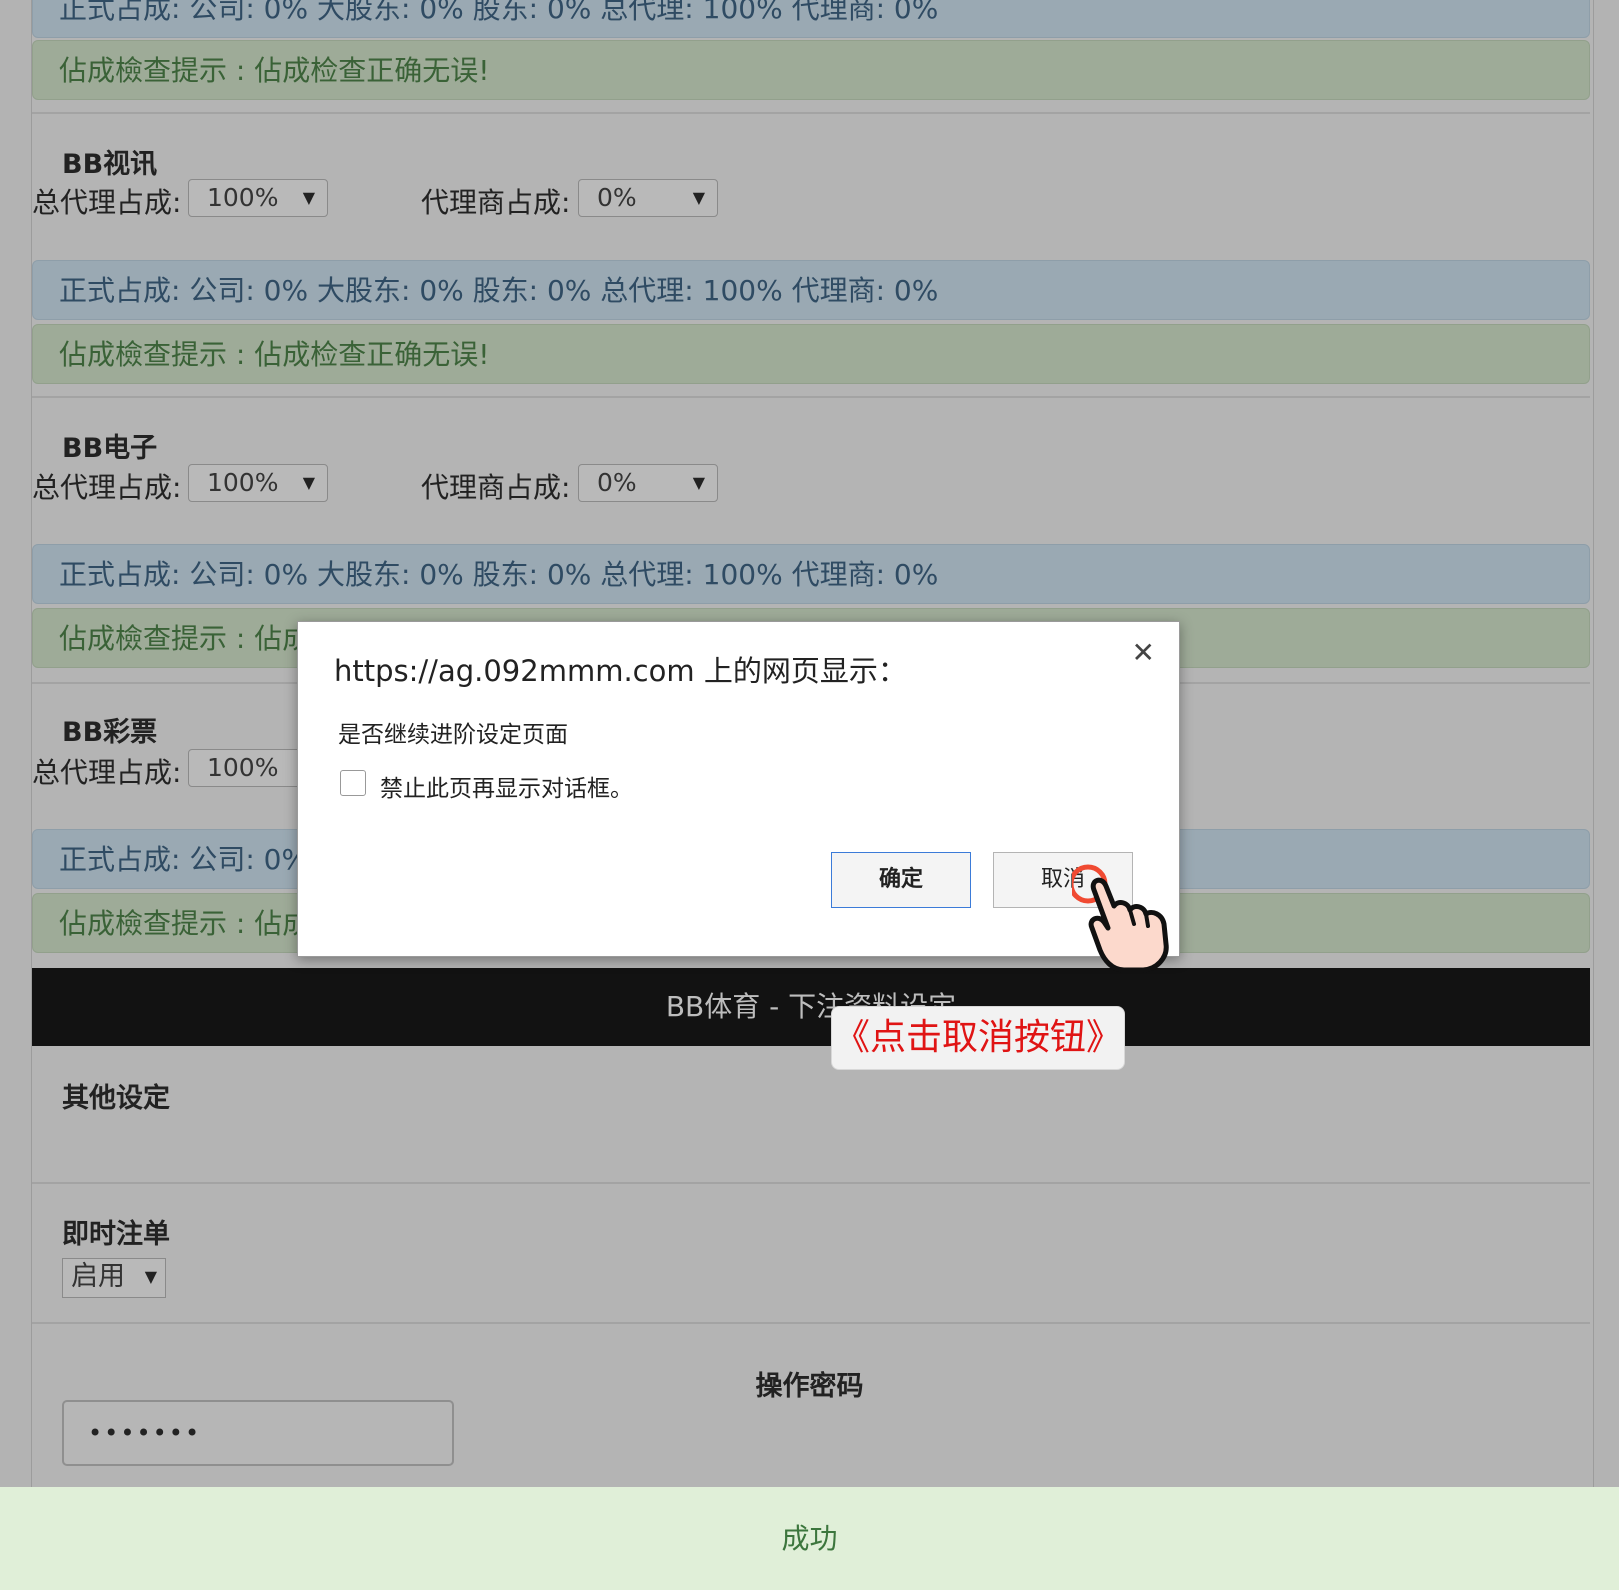  I want to click on other-settings-title: 其他设定, so click(116, 1098).